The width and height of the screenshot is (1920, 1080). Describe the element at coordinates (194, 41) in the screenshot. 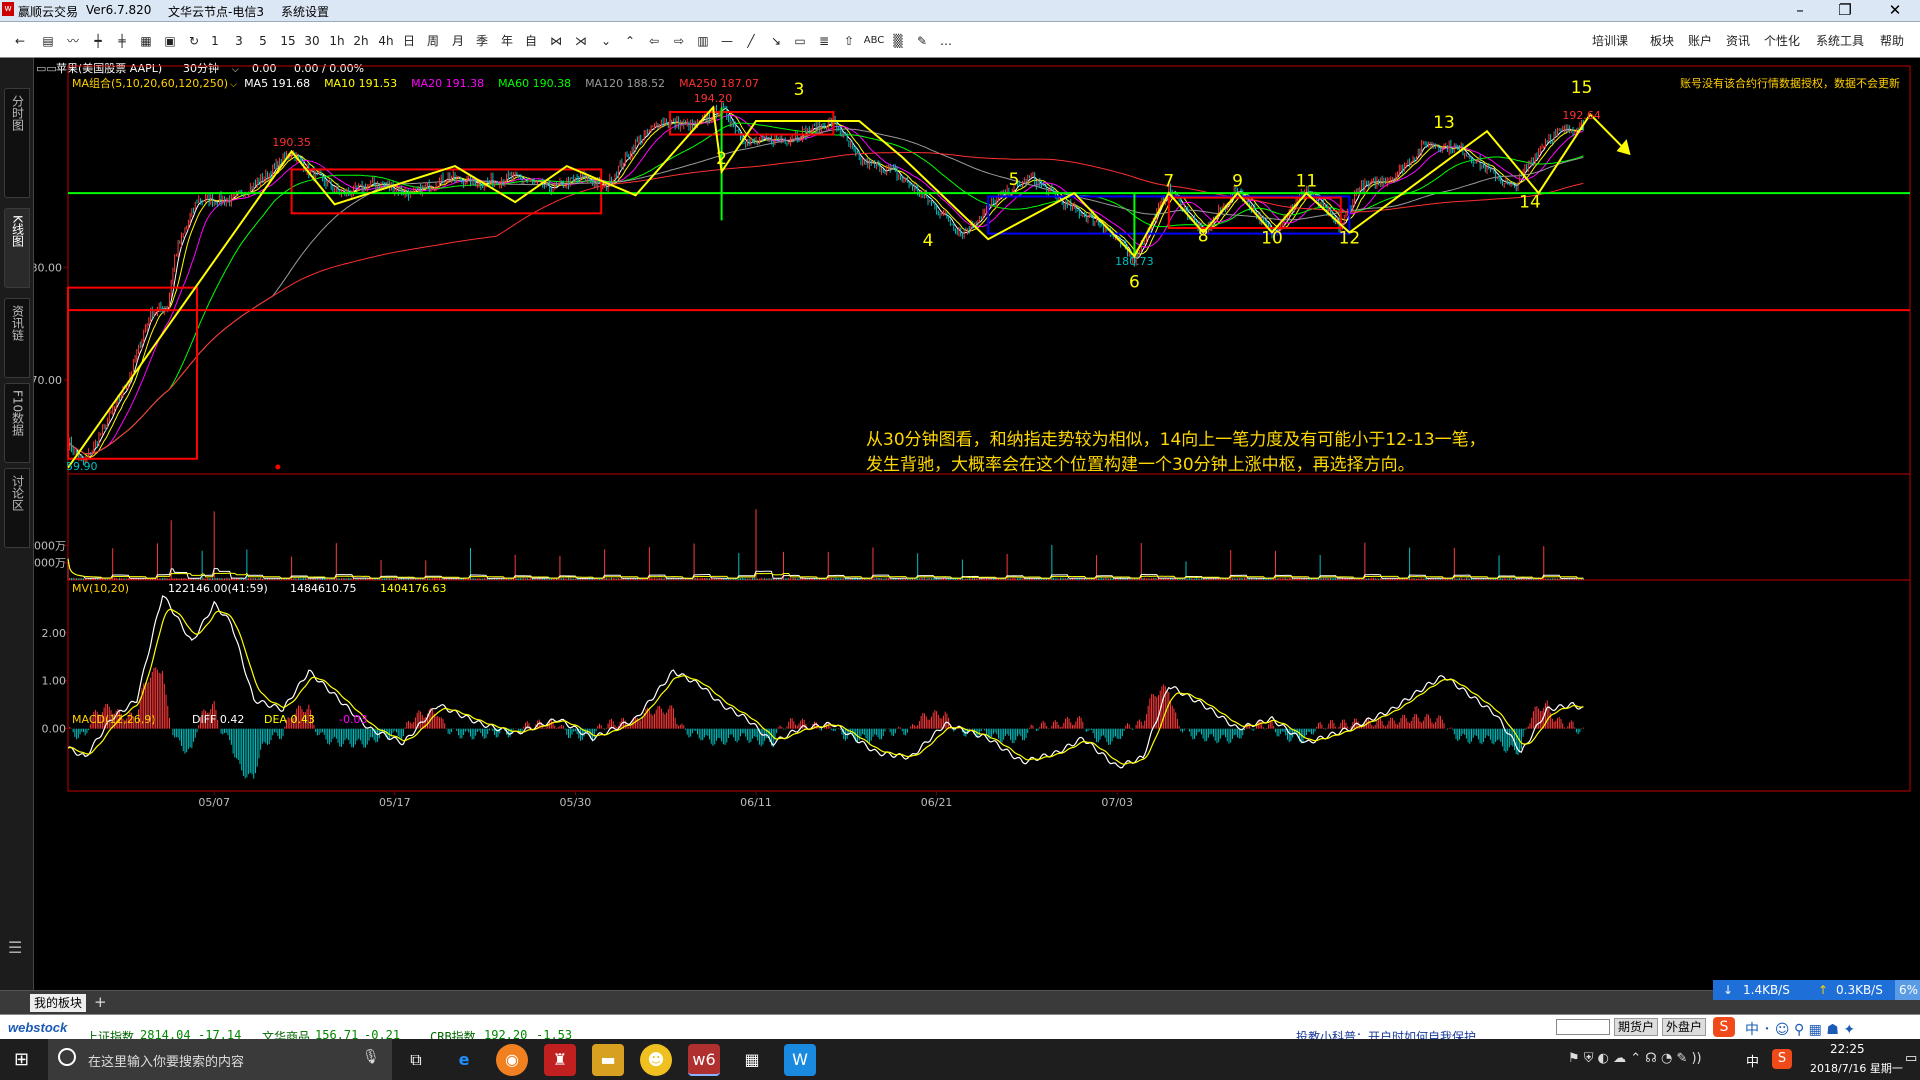

I see `refresh-icon: ↻` at that location.